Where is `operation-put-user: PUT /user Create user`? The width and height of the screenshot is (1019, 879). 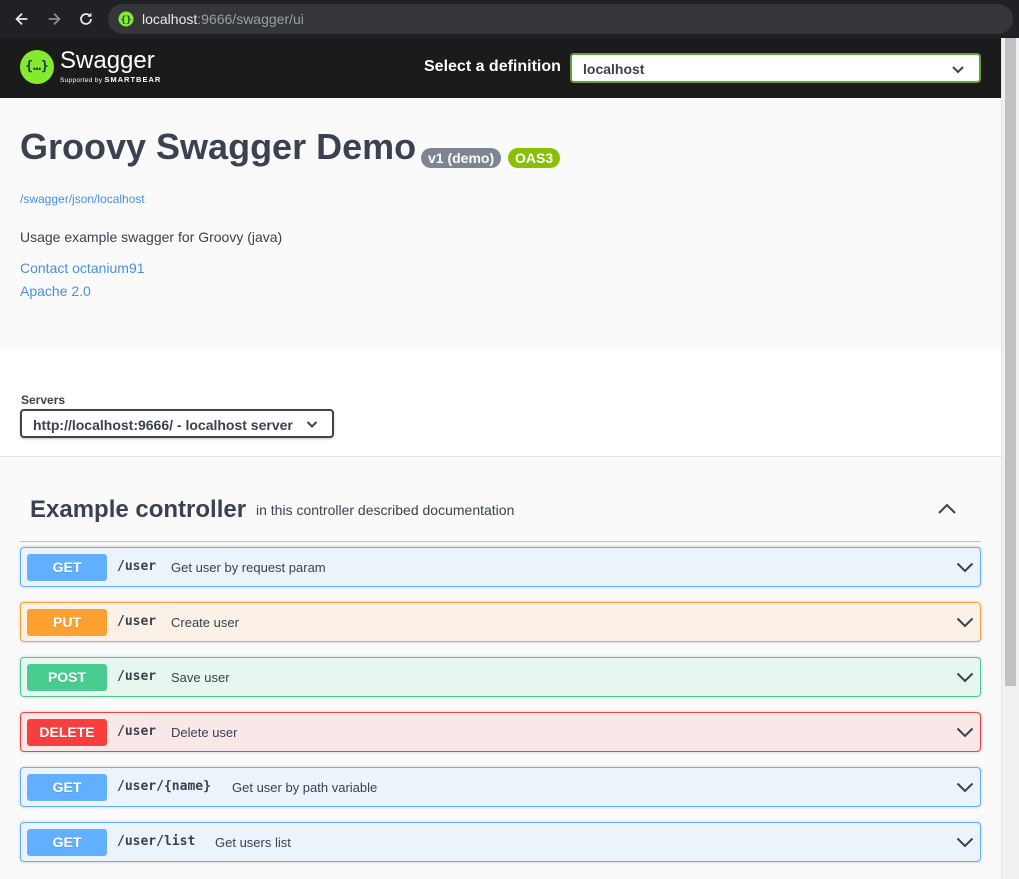
operation-put-user: PUT /user Create user is located at coordinates (500, 622).